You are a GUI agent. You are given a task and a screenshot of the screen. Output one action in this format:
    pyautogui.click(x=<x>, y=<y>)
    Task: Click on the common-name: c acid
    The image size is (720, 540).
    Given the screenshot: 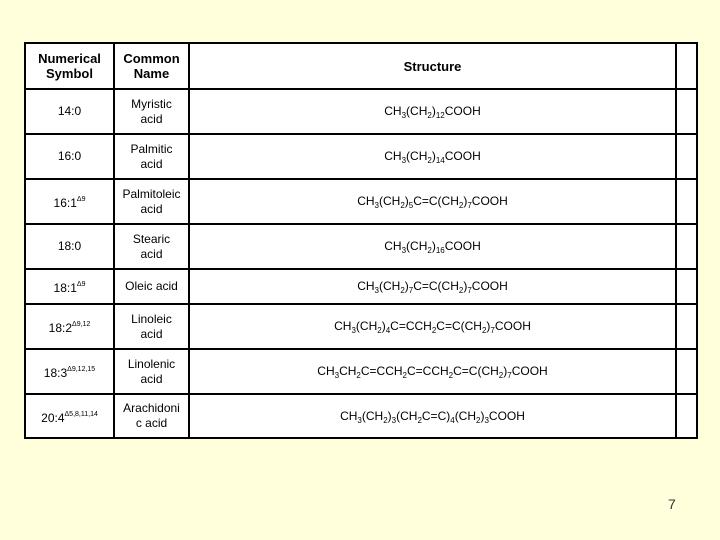 What is the action you would take?
    pyautogui.click(x=151, y=423)
    